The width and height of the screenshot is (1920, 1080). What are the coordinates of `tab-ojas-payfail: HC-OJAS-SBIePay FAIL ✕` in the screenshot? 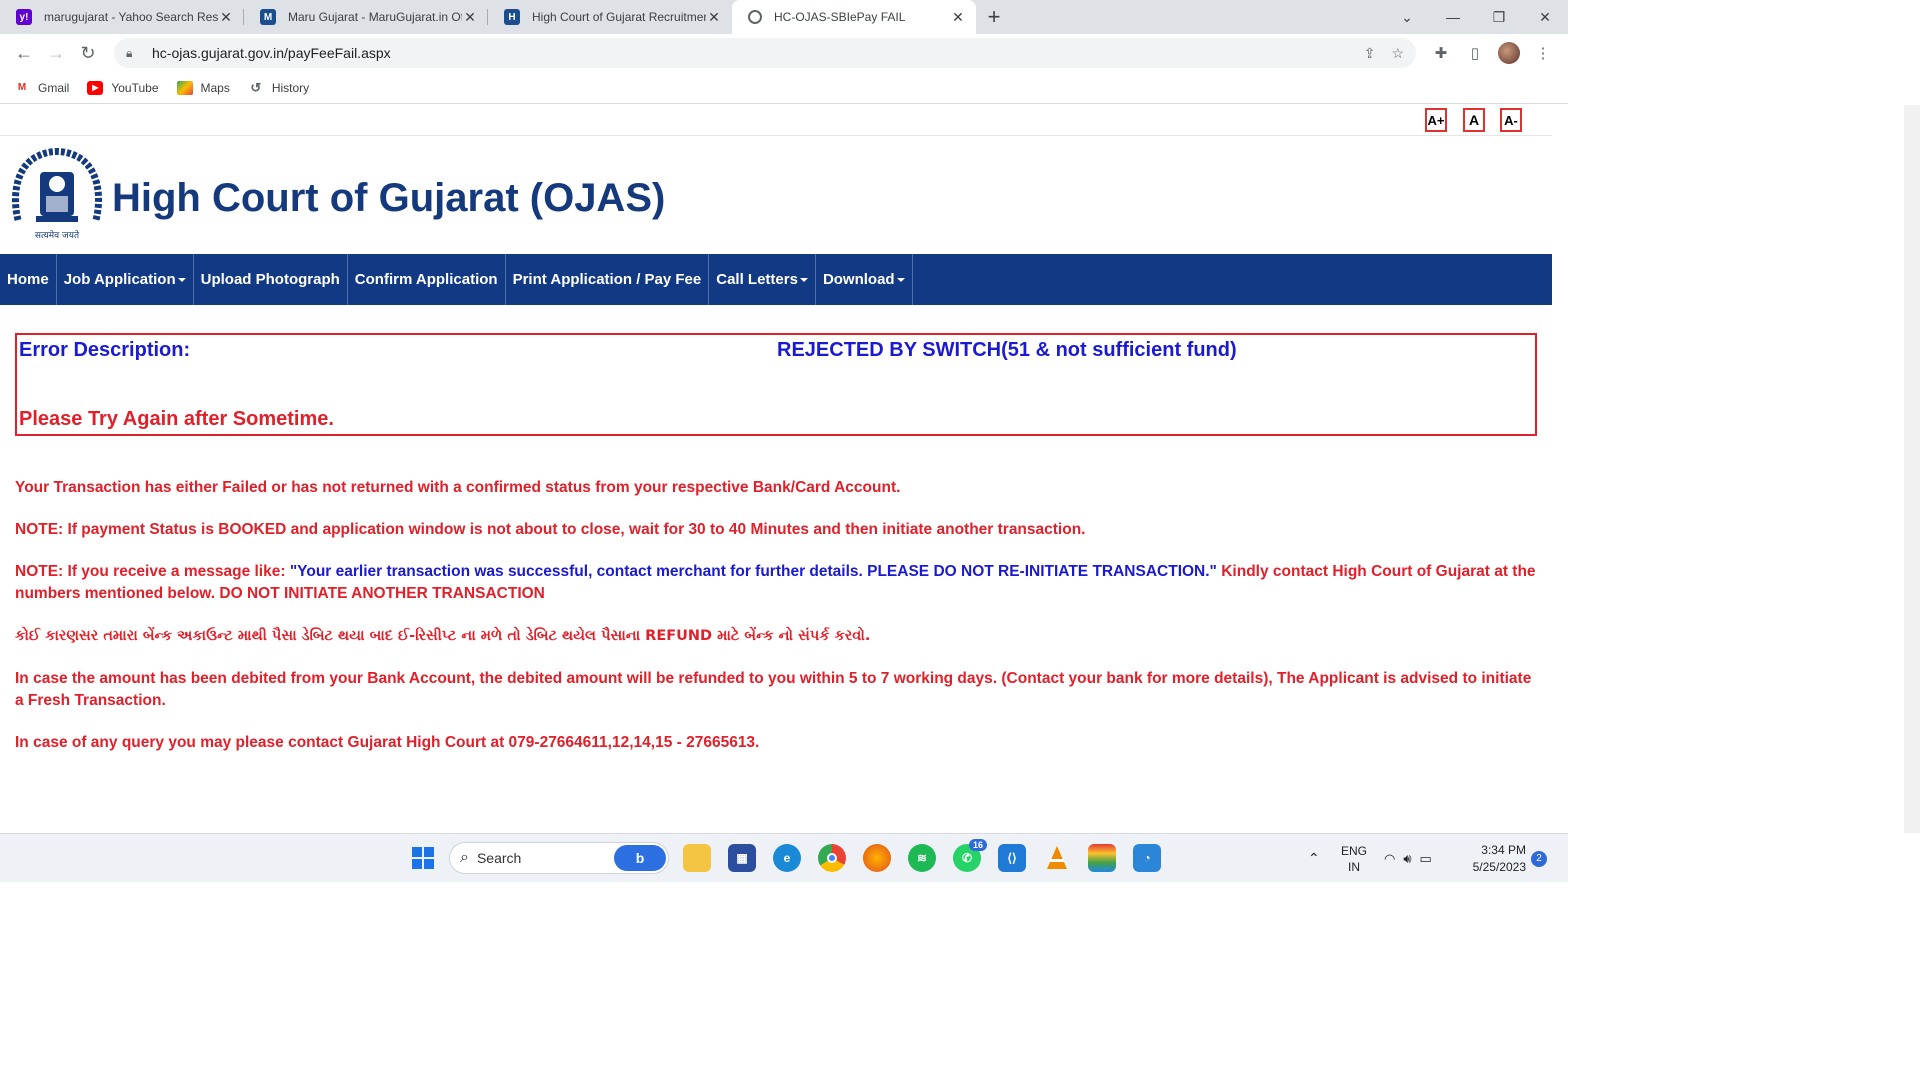 It's located at (854, 17).